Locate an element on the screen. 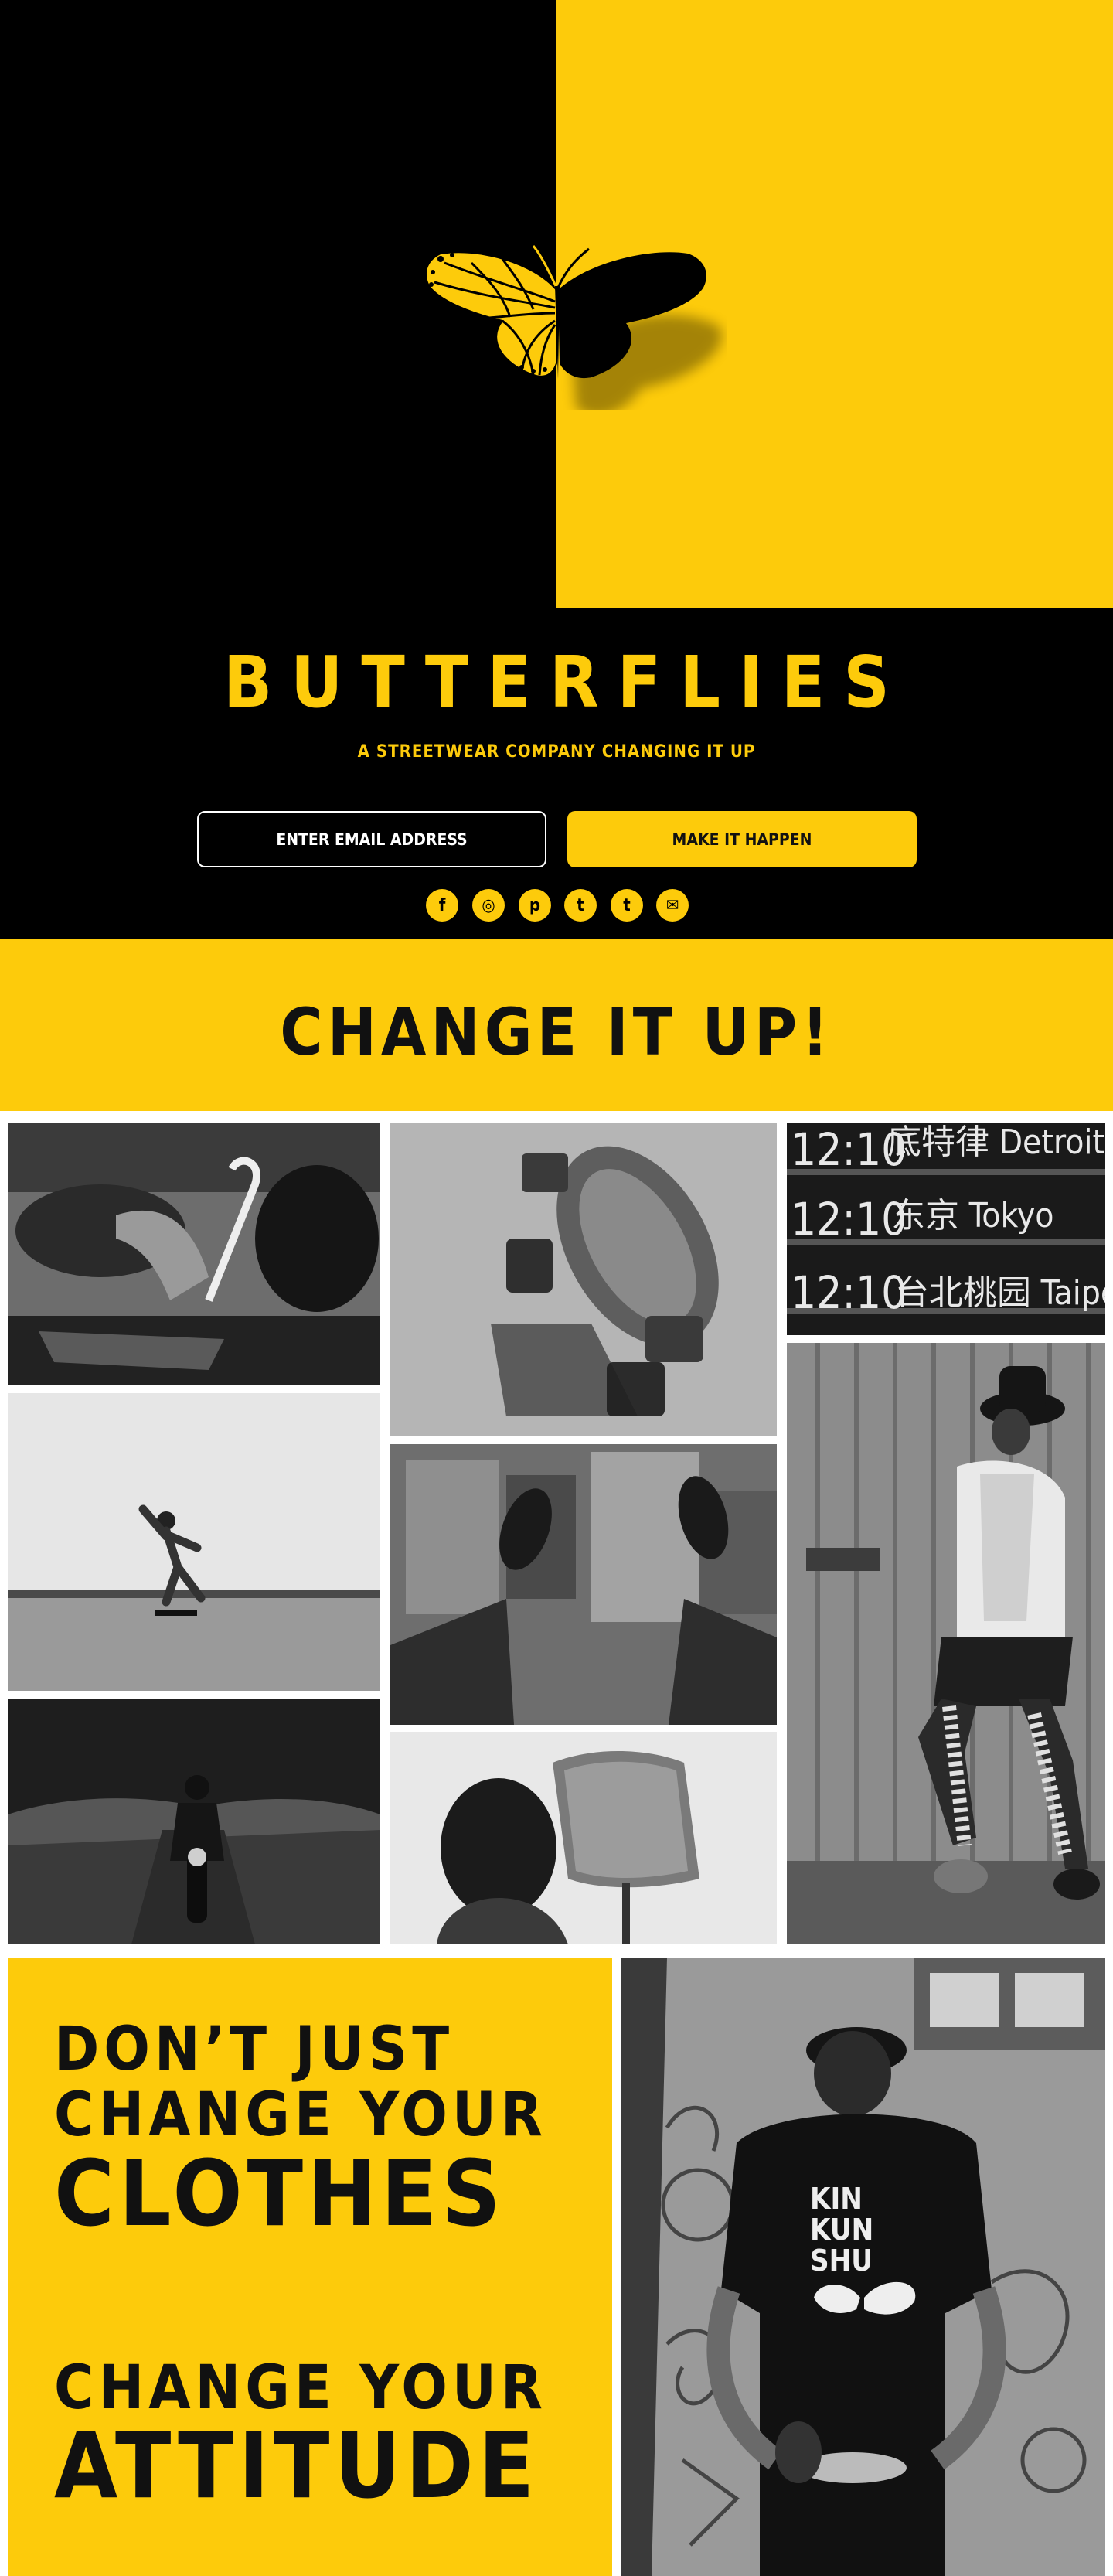 Image resolution: width=1113 pixels, height=2576 pixels. photo-skateboard-wheels is located at coordinates (583, 1279).